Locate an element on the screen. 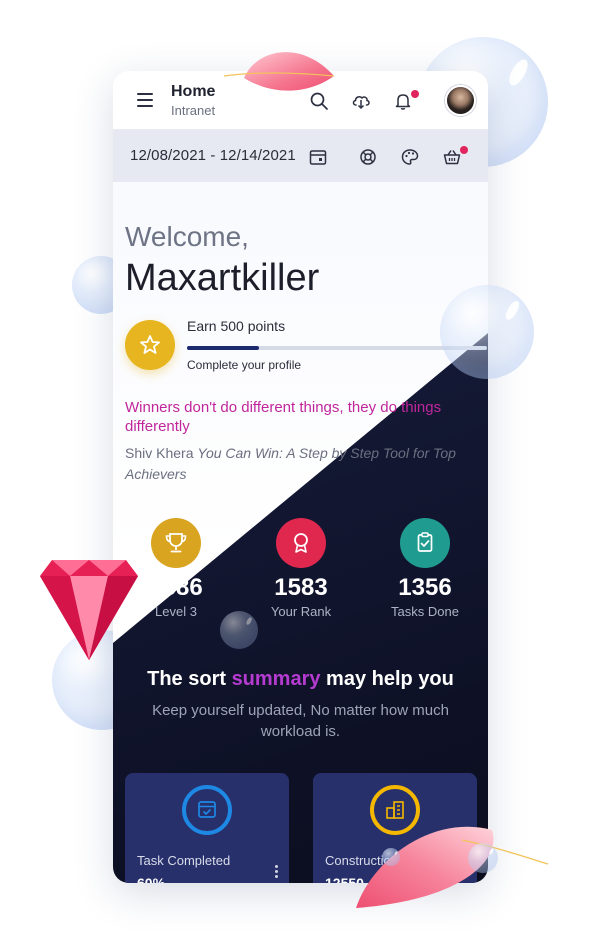 Image resolution: width=602 pixels, height=952 pixels. card-label: Task Completed is located at coordinates (184, 860).